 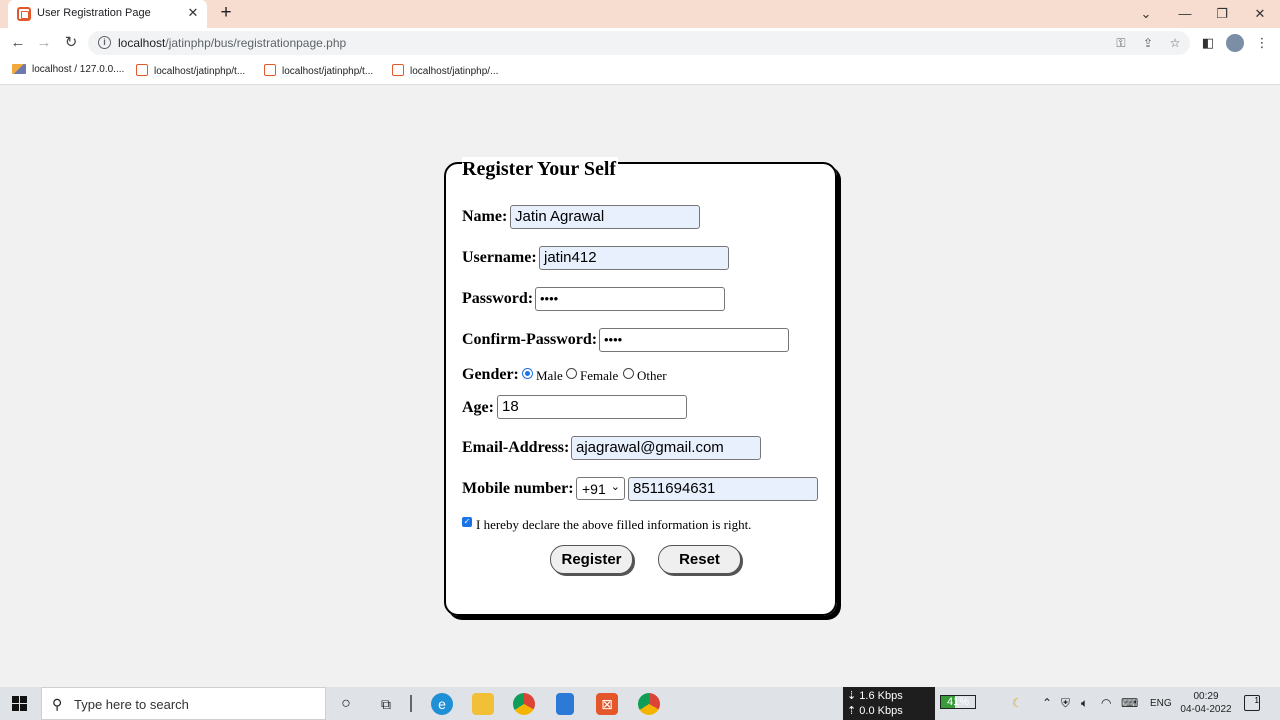 I want to click on gender-female-radio, so click(x=571, y=373).